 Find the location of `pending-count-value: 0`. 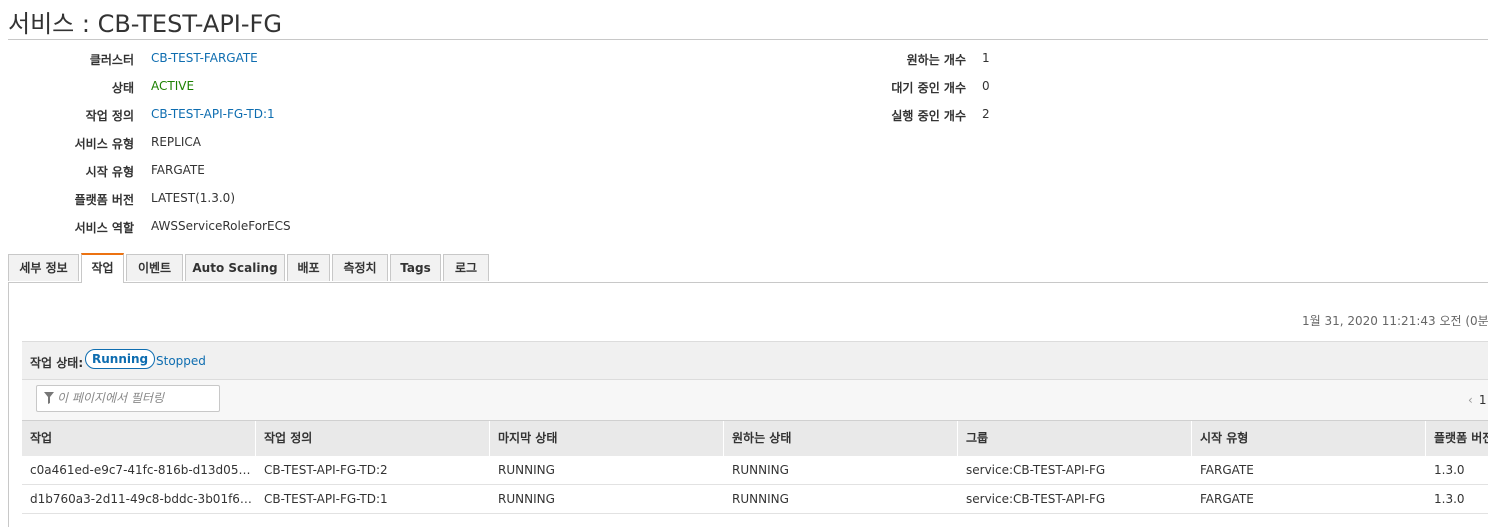

pending-count-value: 0 is located at coordinates (986, 86).